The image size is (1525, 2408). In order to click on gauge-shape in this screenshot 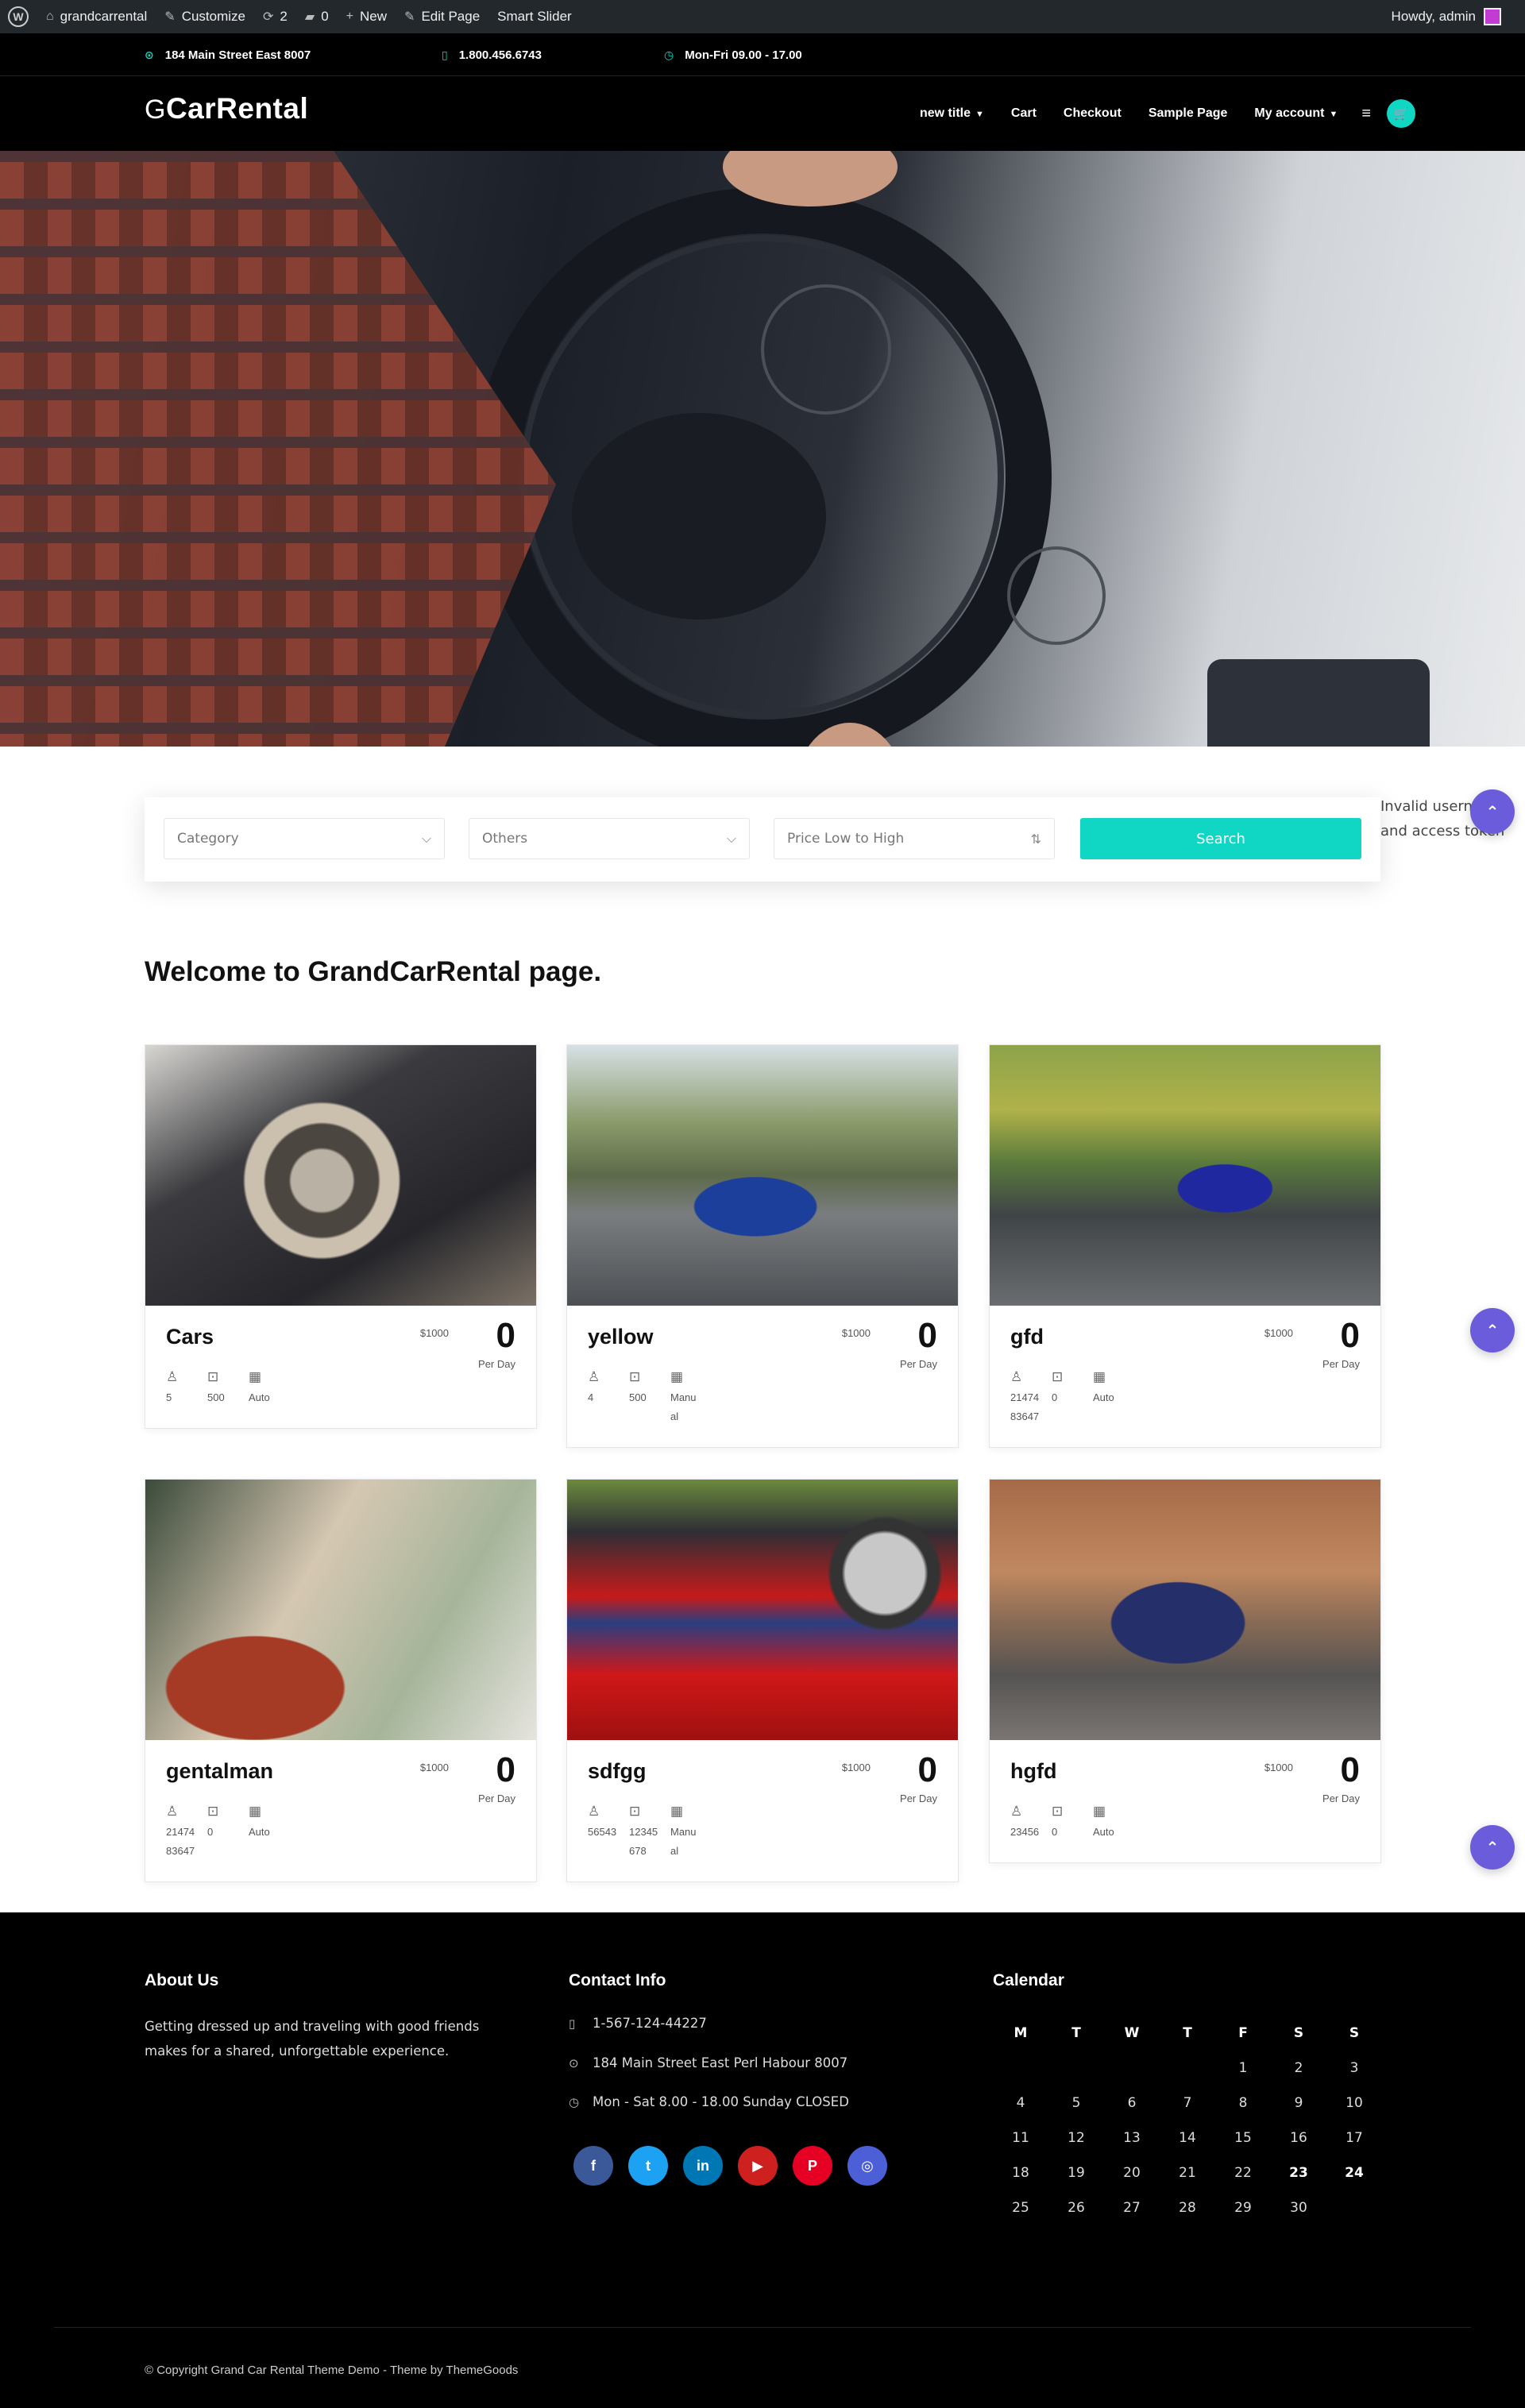, I will do `click(826, 349)`.